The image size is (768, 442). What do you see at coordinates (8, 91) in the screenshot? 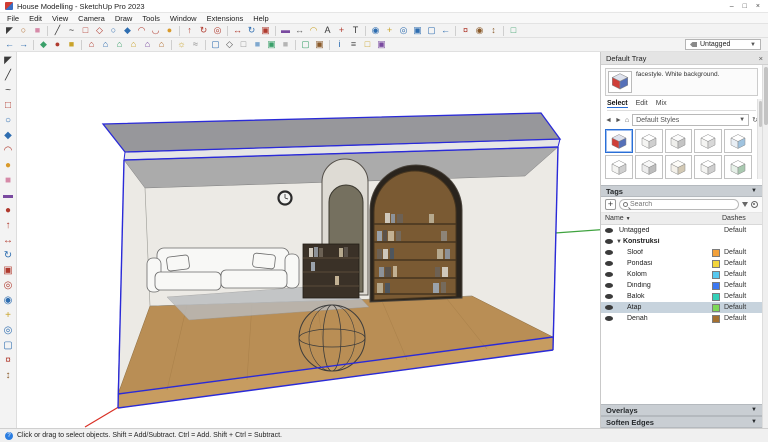
I see `freehand-tool-icon: ~` at bounding box center [8, 91].